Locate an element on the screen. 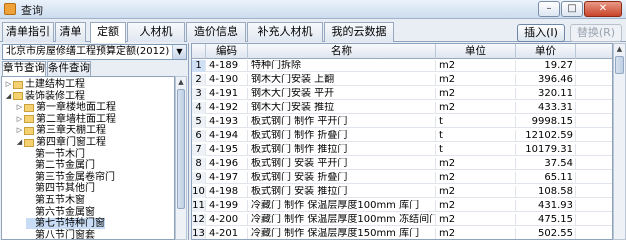 This screenshot has width=626, height=240. cell-name: 板式钢门 制作 平开门 is located at coordinates (342, 122).